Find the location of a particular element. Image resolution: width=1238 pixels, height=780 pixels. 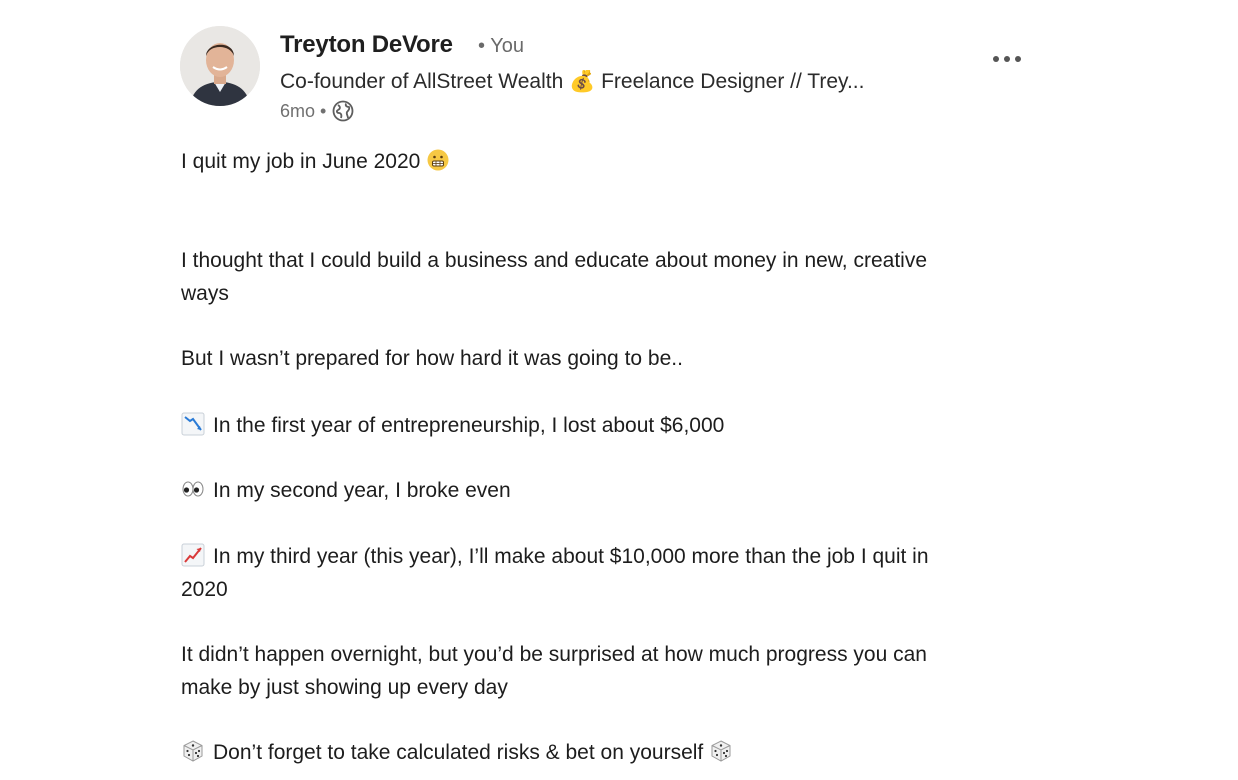

avatar is located at coordinates (220, 66).